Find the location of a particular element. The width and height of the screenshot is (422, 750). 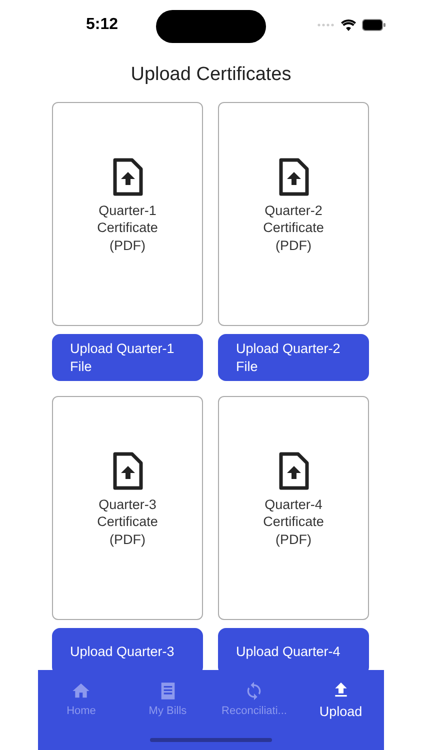

certificate-card: Quarter-4 Certificate (PDF) is located at coordinates (293, 508).